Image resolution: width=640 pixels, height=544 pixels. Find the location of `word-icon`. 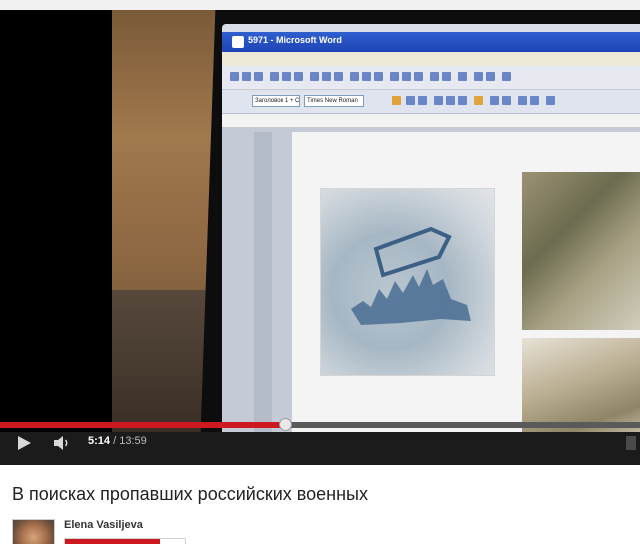

word-icon is located at coordinates (238, 42).